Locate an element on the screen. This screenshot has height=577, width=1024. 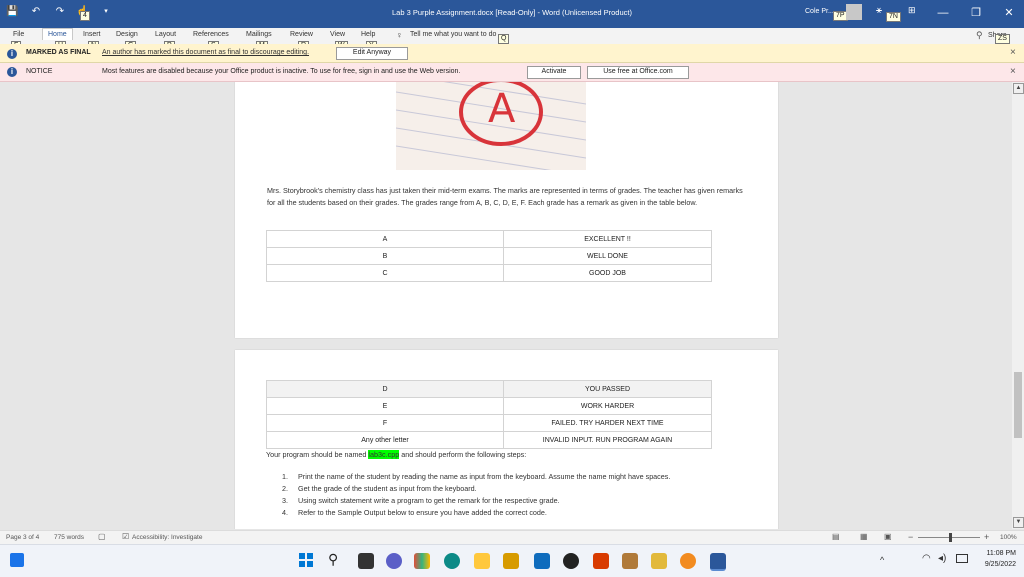
minimize-button: — is located at coordinates (943, 13).